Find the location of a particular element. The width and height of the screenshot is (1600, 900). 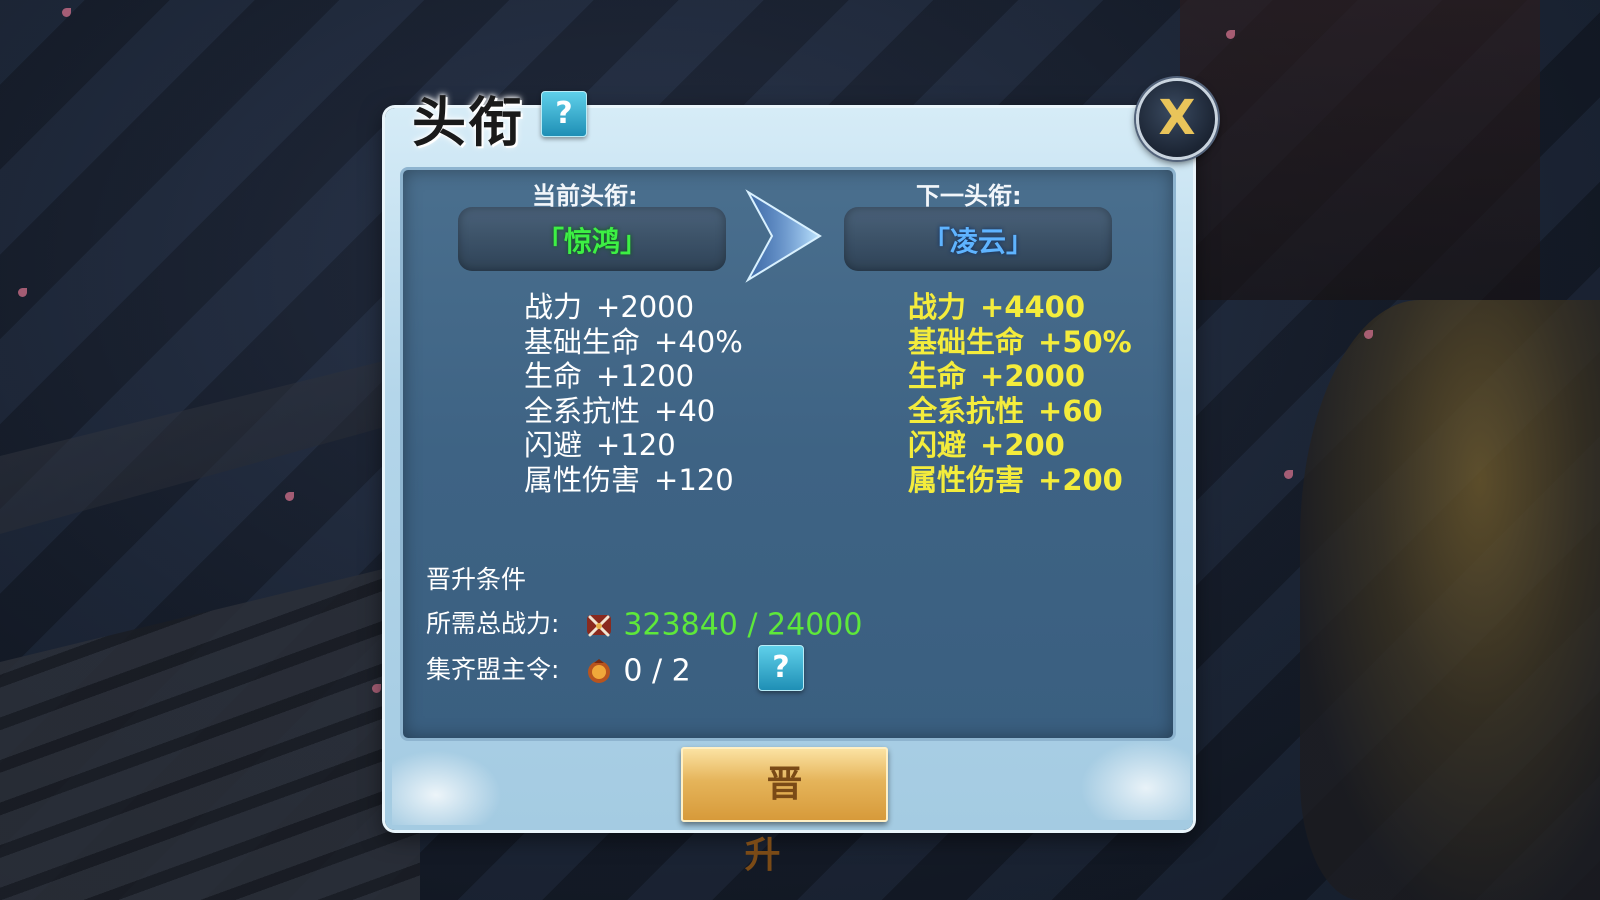

stat-value: +40% is located at coordinates (698, 341).